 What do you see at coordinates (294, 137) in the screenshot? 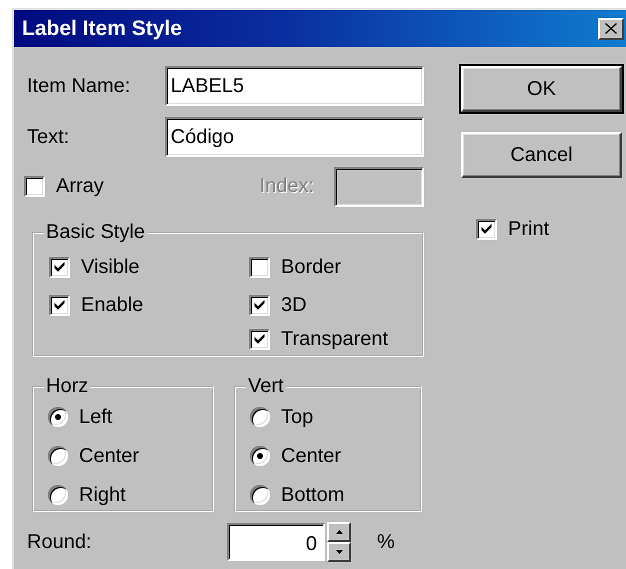
I see `text-field: Código` at bounding box center [294, 137].